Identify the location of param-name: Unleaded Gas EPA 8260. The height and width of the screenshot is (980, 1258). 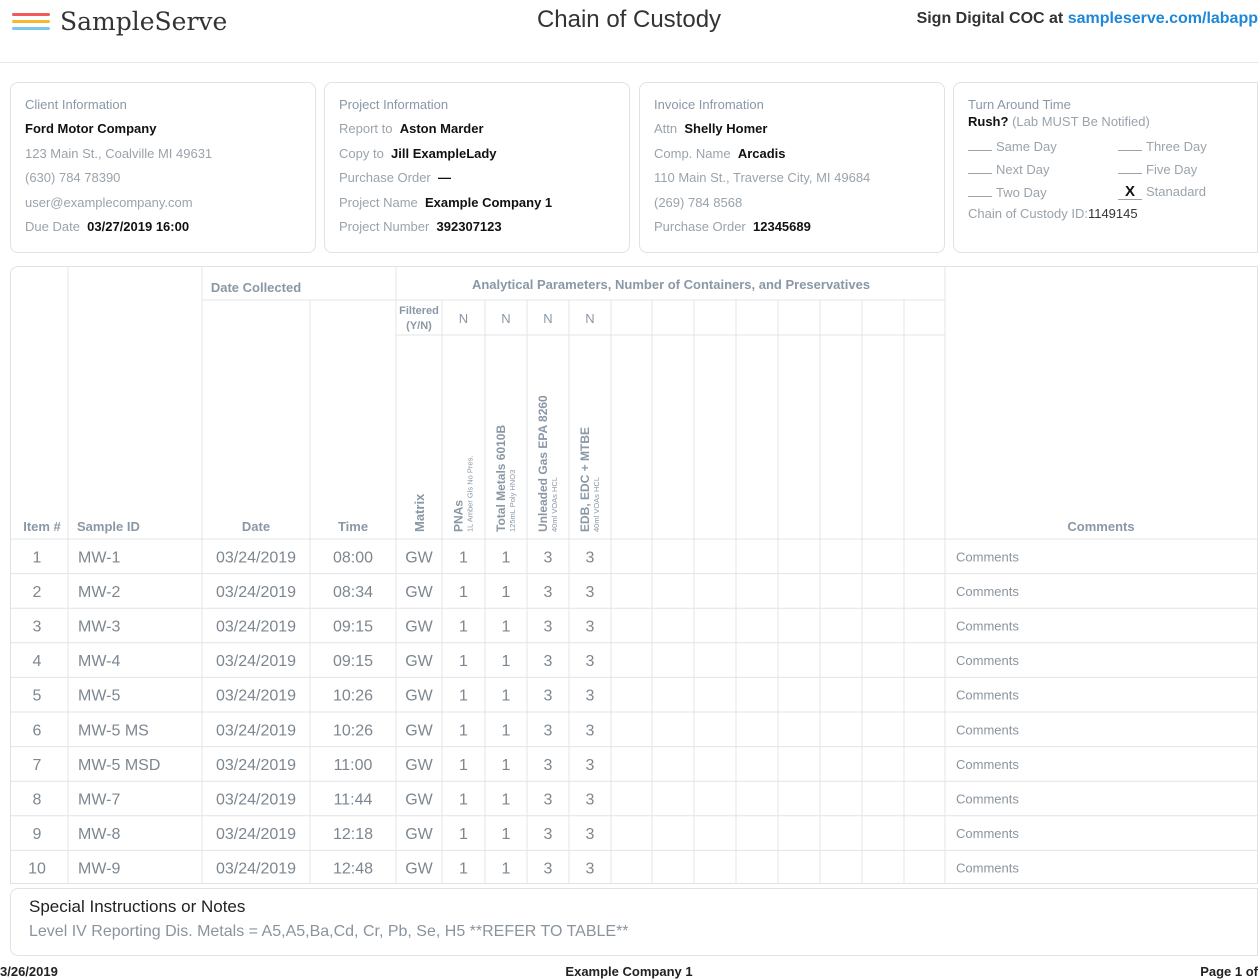
(543, 463).